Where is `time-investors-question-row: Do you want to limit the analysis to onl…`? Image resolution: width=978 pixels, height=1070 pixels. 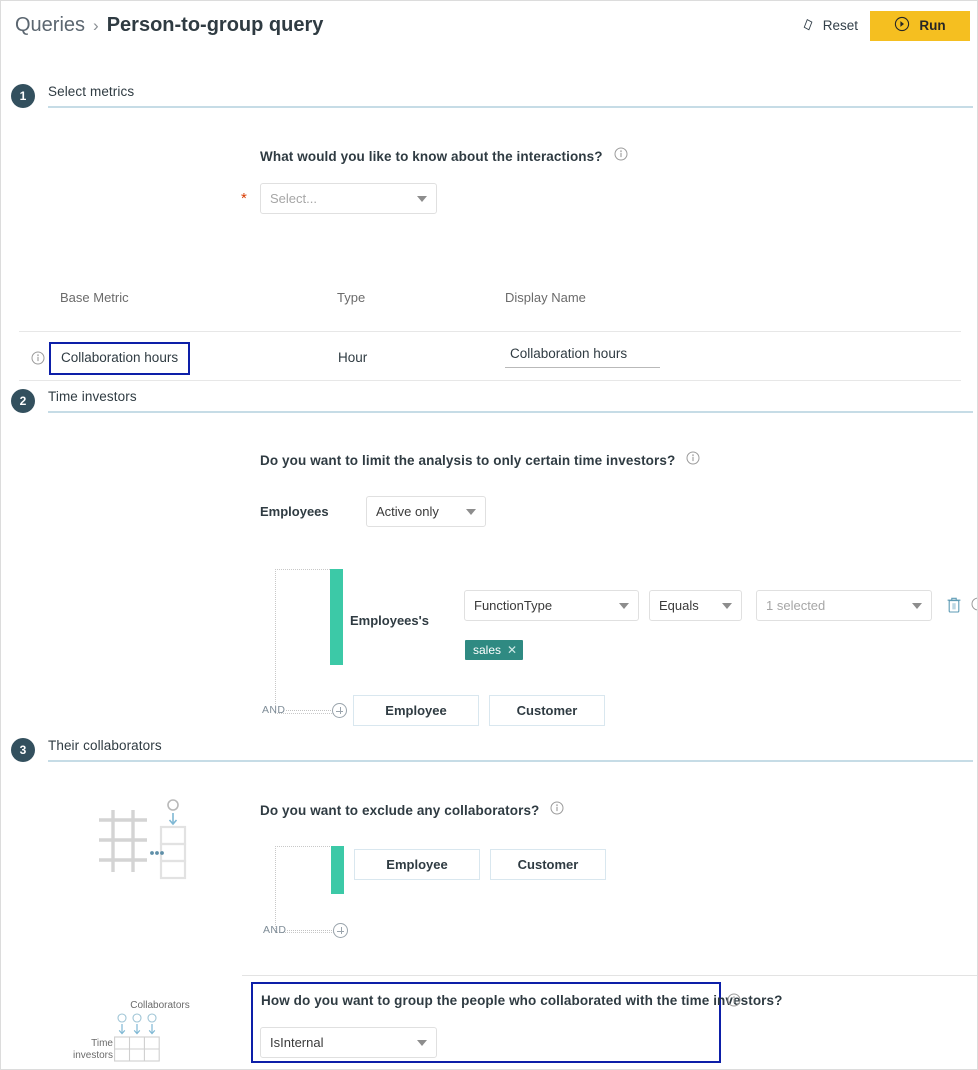
time-investors-question-row: Do you want to limit the analysis to onl… is located at coordinates (480, 460).